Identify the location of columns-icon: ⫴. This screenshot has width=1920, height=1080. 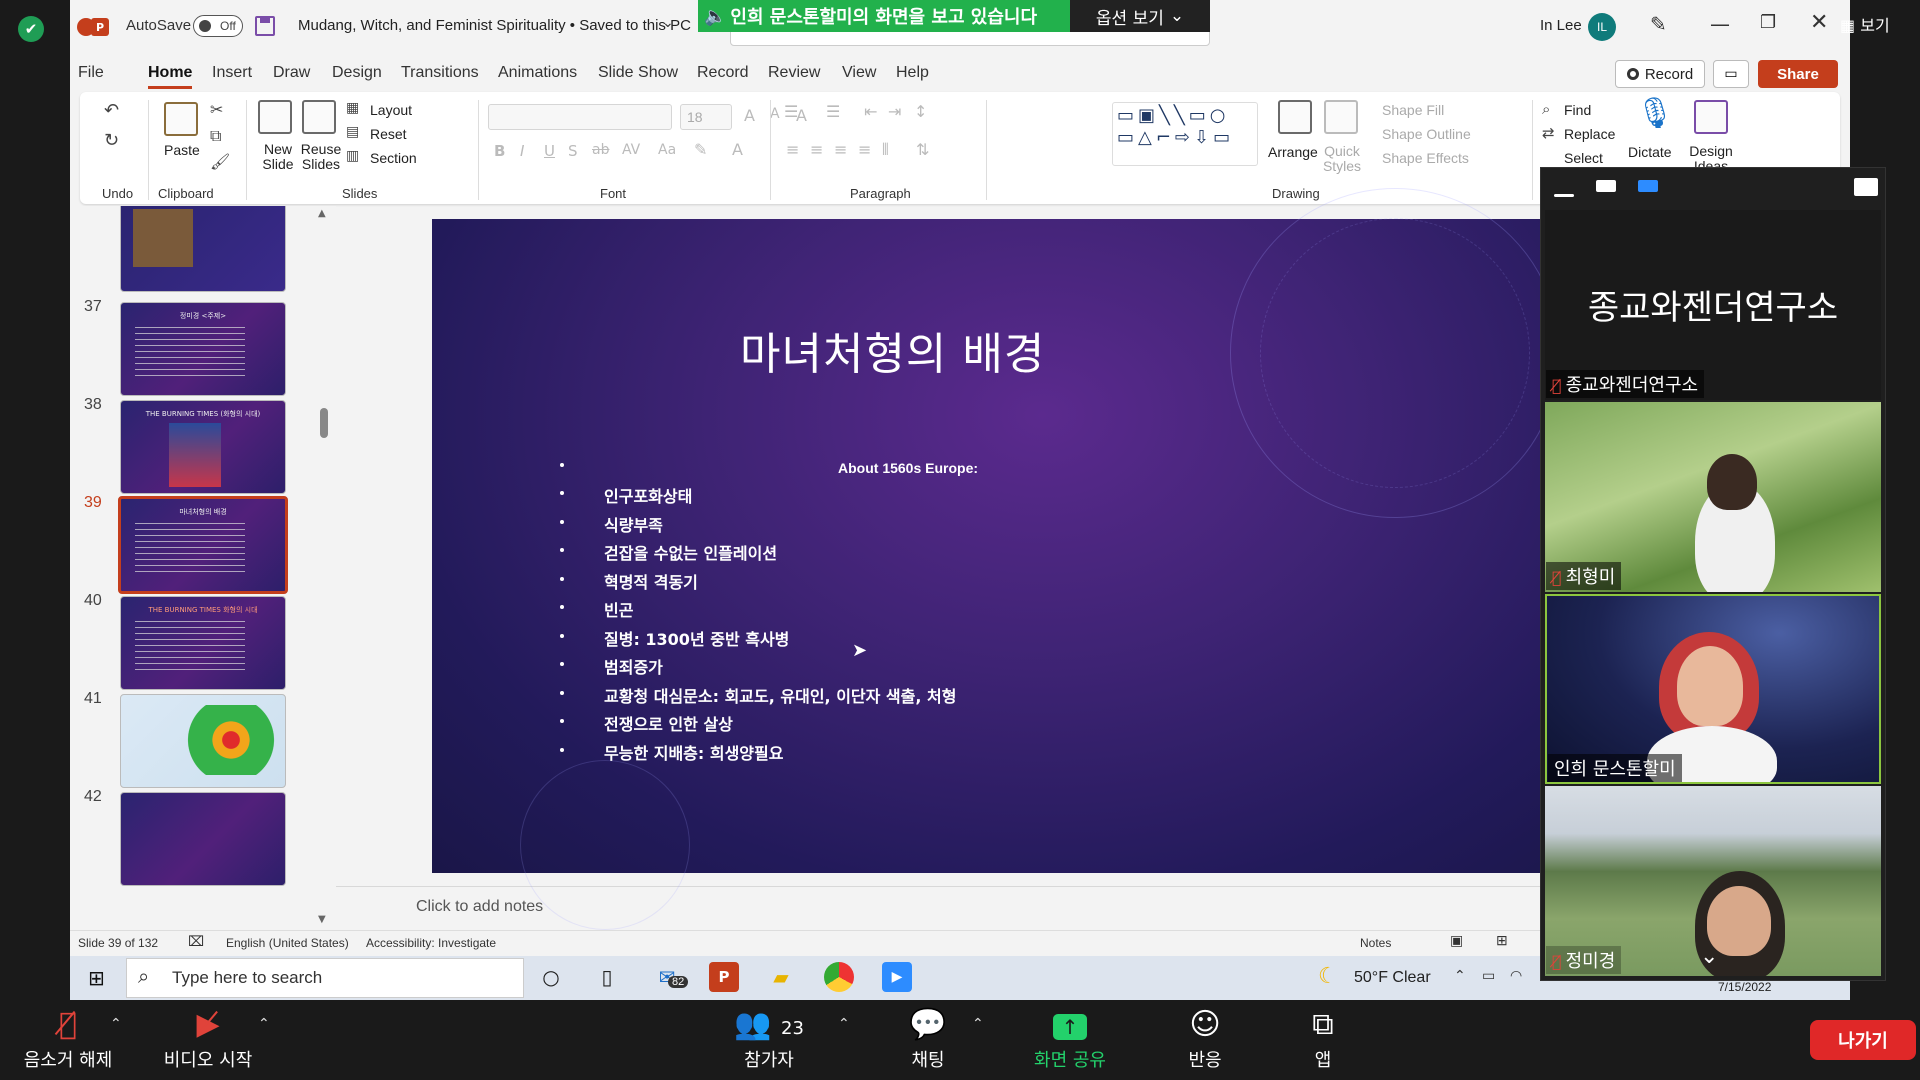
(885, 150).